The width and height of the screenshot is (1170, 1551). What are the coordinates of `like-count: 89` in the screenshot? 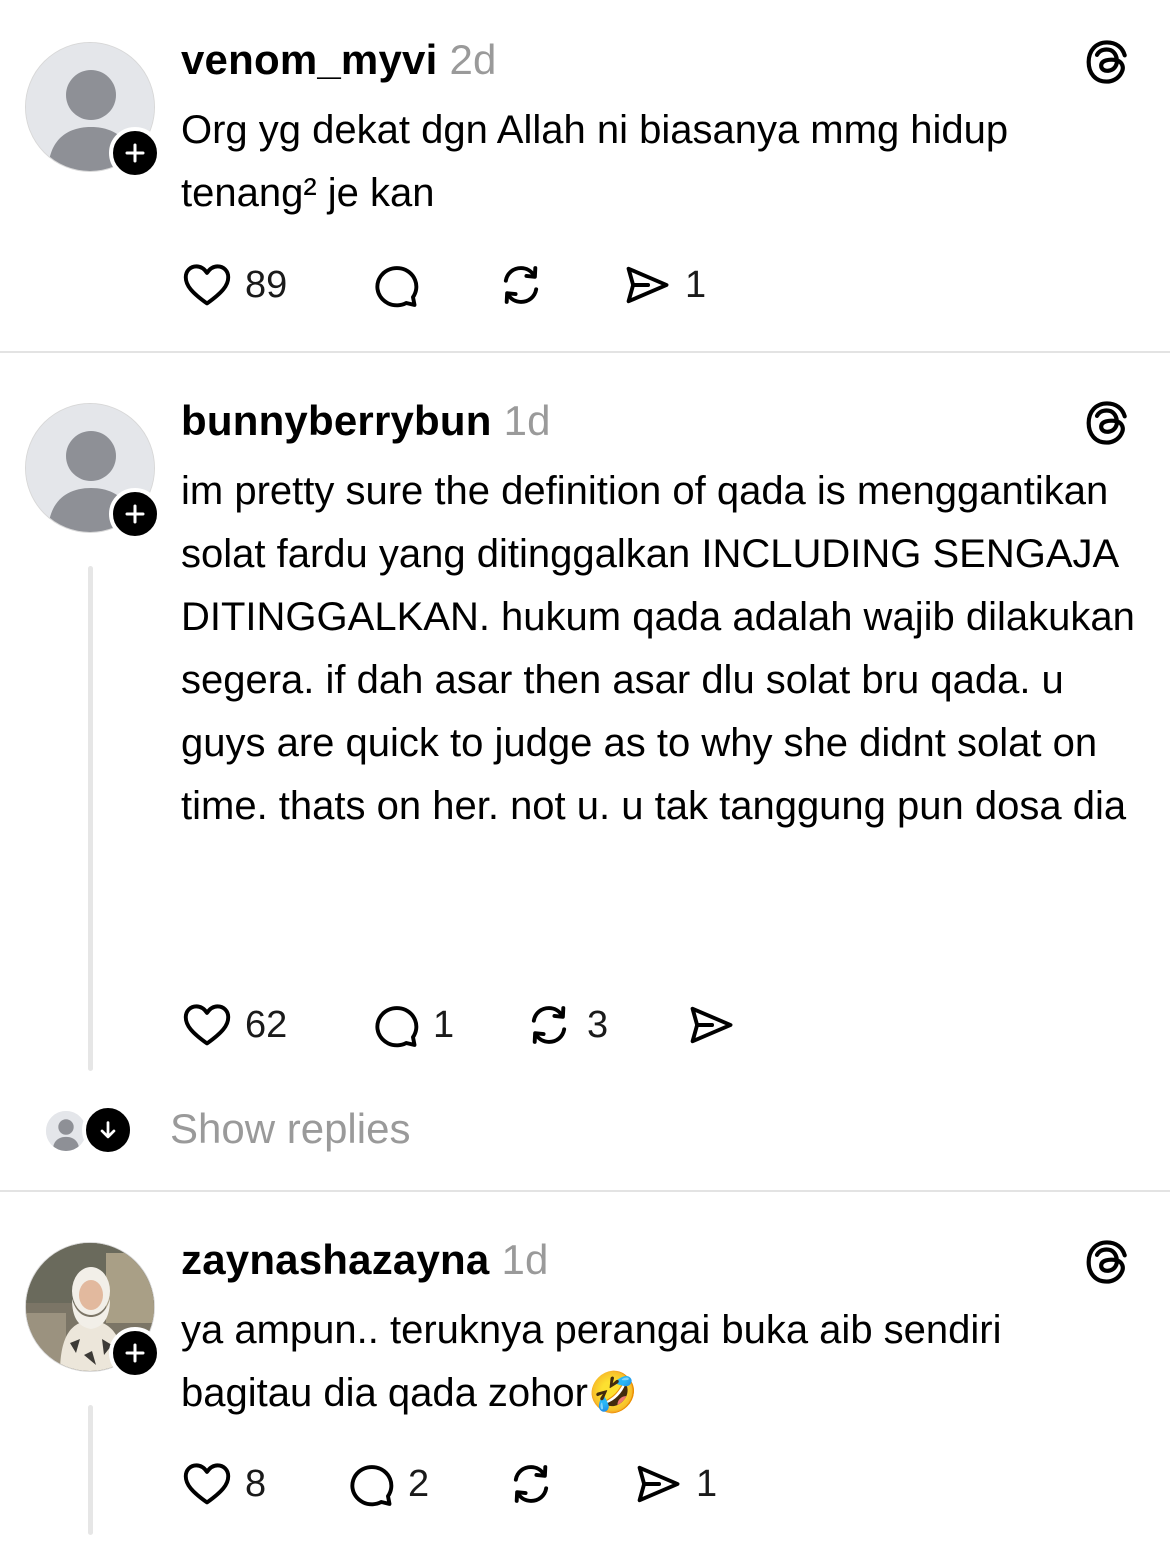 It's located at (266, 284).